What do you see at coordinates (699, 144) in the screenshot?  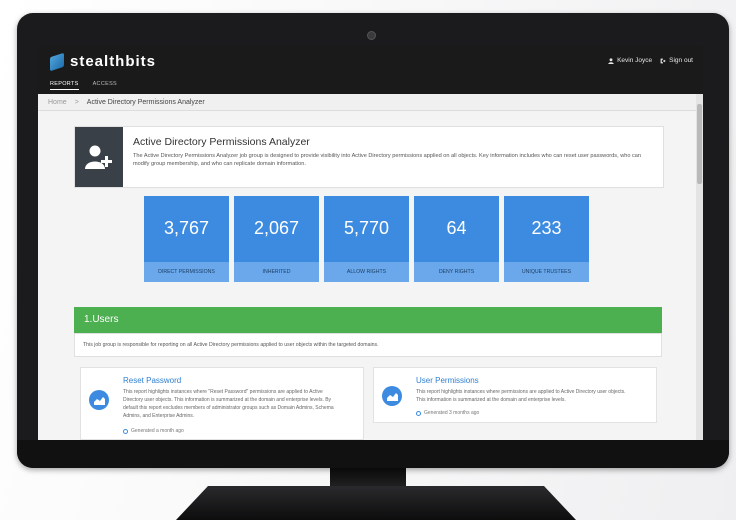 I see `scrollbar-thumb` at bounding box center [699, 144].